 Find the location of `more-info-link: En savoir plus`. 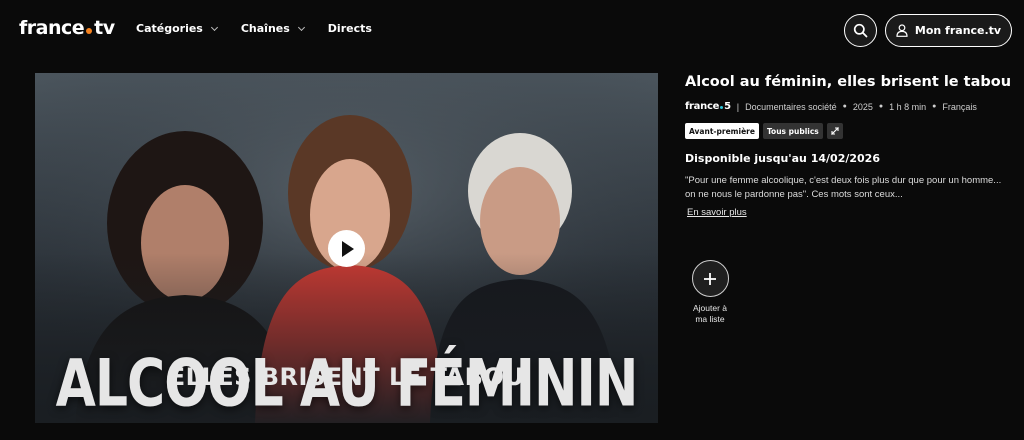

more-info-link: En savoir plus is located at coordinates (717, 212).